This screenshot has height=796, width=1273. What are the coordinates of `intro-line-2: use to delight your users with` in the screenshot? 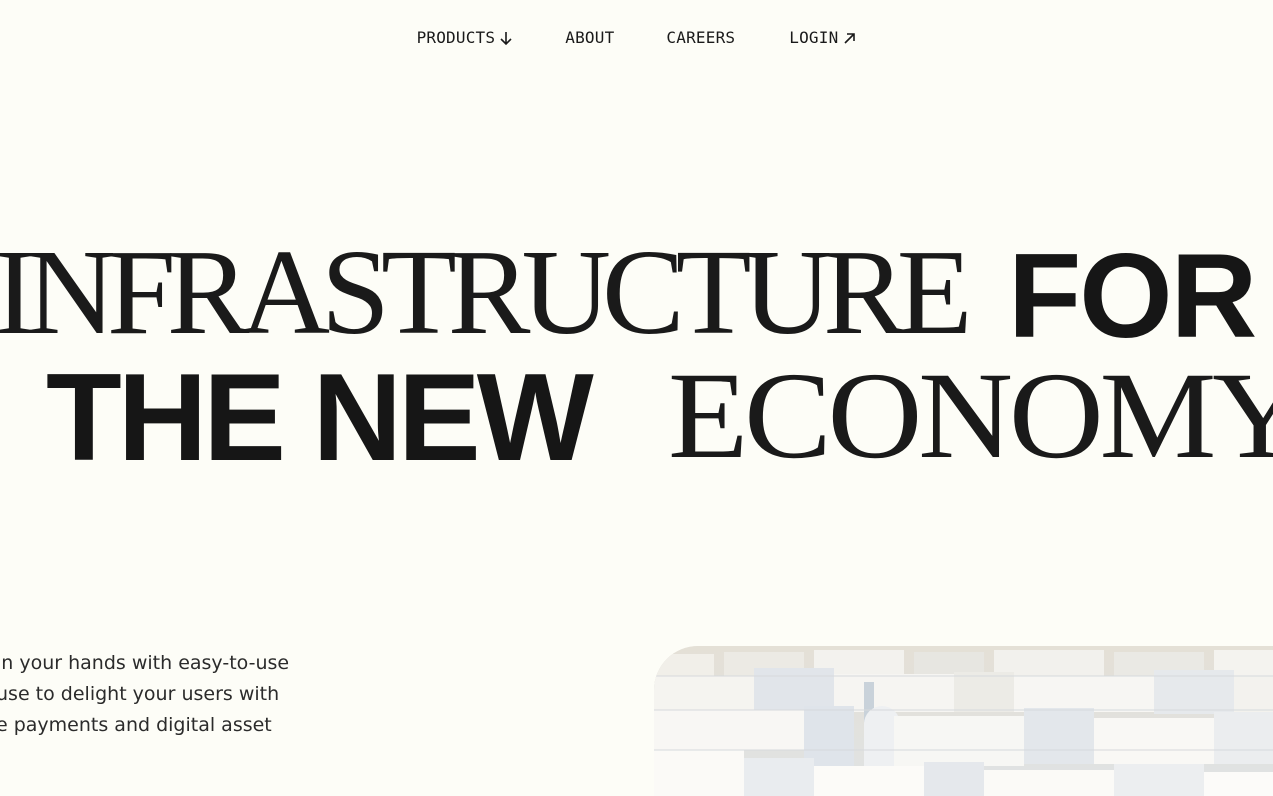 It's located at (140, 694).